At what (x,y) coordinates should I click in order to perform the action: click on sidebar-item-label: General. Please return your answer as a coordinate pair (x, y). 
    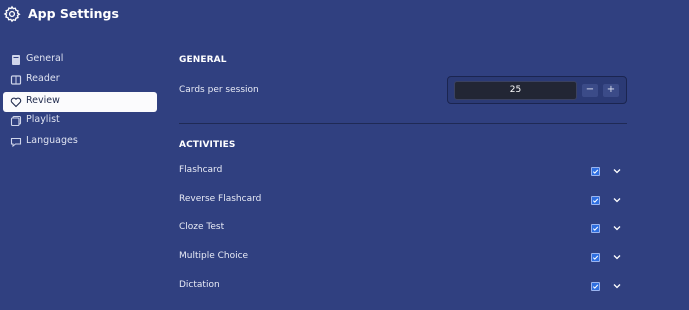
    Looking at the image, I should click on (45, 58).